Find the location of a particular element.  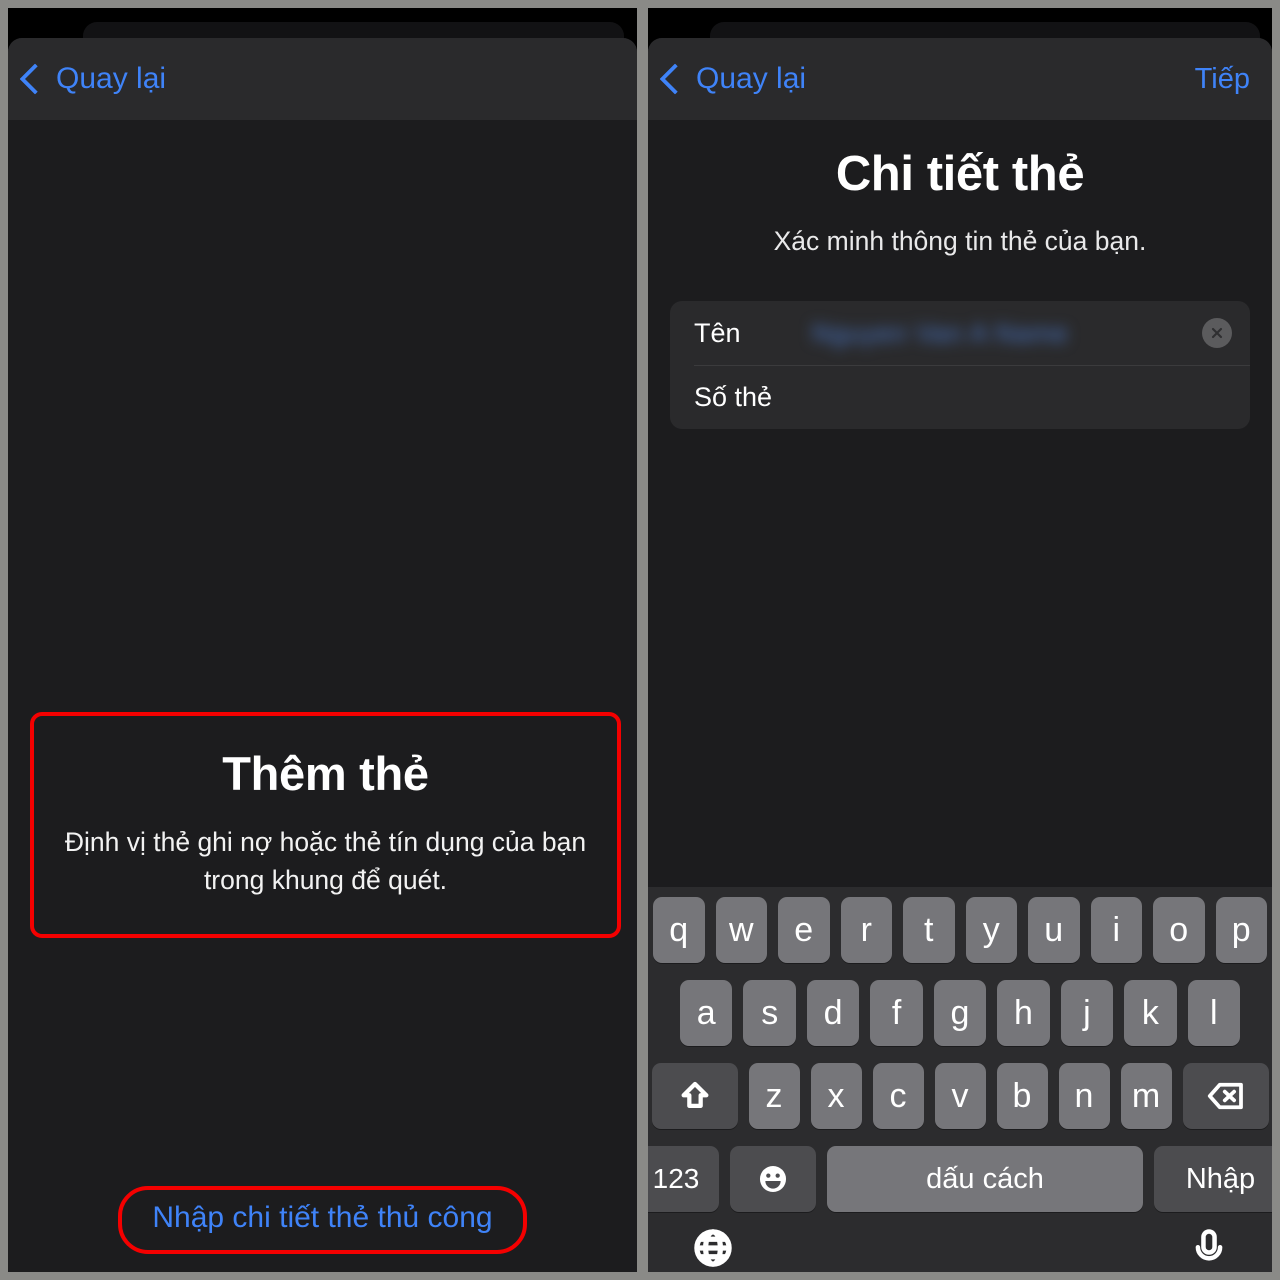

manual-card-entry-button: Nhập chi tiết thẻ thủ công is located at coordinates (322, 1220).